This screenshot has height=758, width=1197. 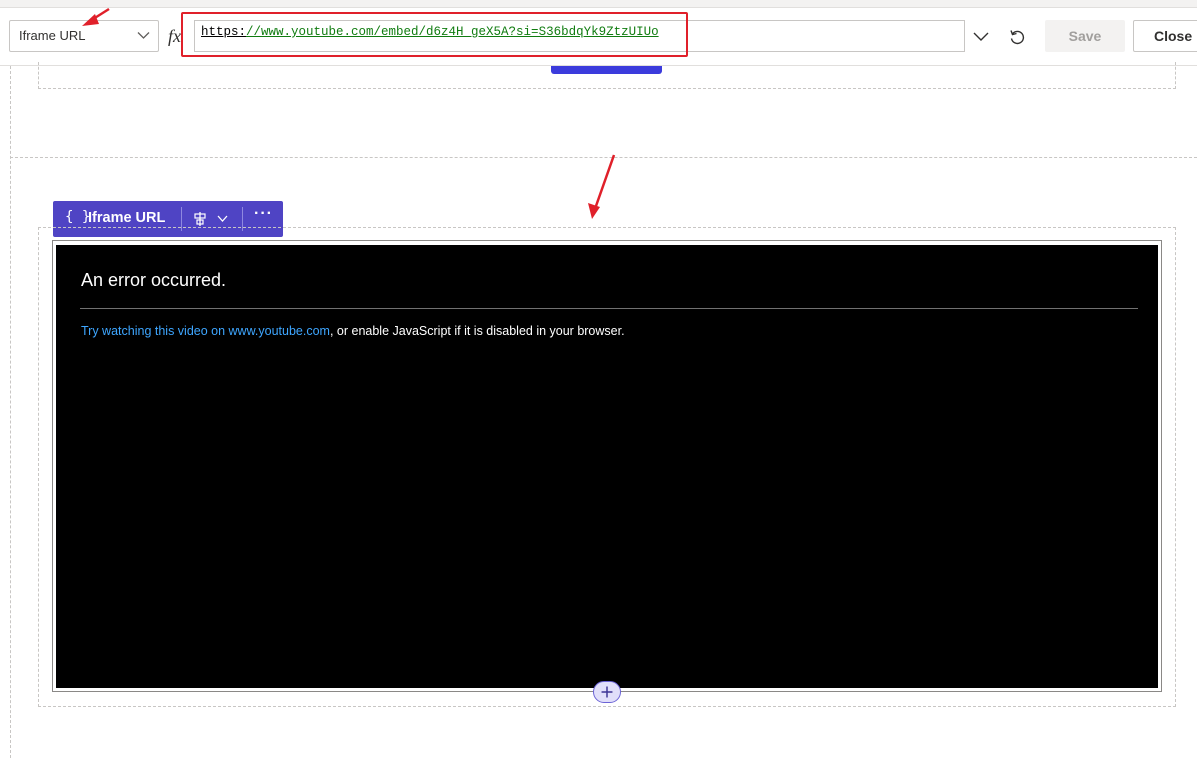 I want to click on component-name-label: Iframe URL, so click(x=126, y=218).